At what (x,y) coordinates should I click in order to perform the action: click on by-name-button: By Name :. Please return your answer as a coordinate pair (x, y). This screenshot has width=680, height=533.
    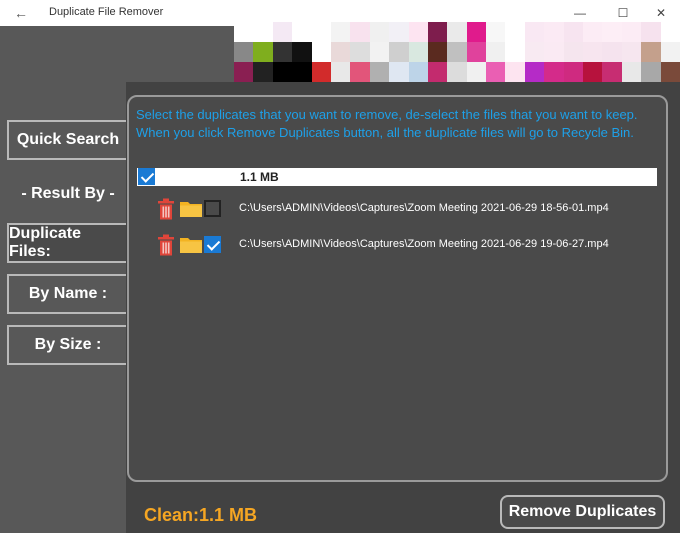
    Looking at the image, I should click on (68, 294).